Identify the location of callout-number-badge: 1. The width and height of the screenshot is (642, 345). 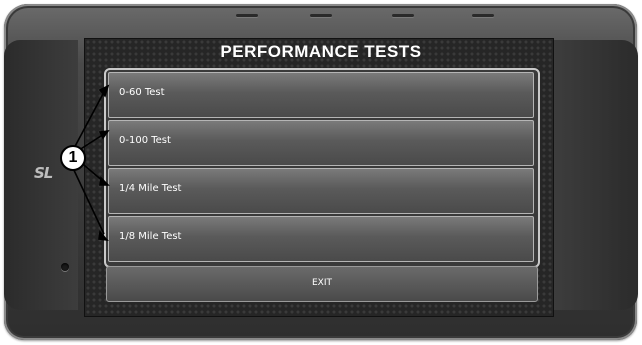
(73, 158).